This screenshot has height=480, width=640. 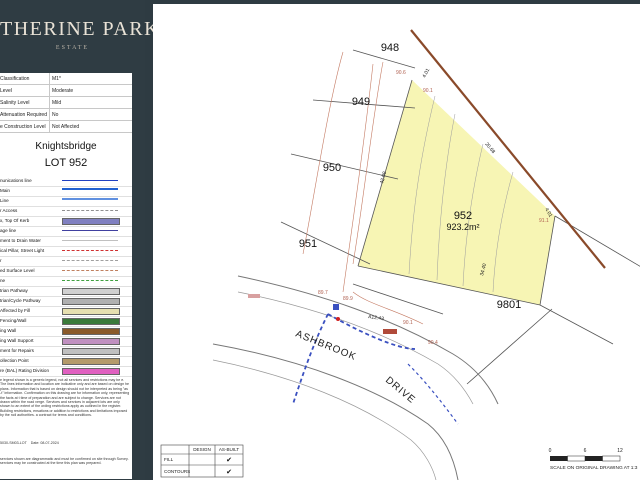 What do you see at coordinates (593, 459) in the screenshot?
I see `scale-bar: 0 6 12 SCALE ON ORIGINAL DRAWING AT 1:3` at bounding box center [593, 459].